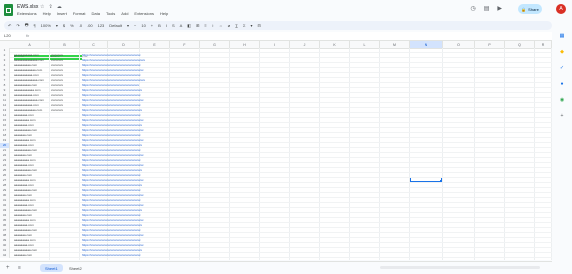 The height and width of the screenshot is (274, 572). I want to click on share-label: Share, so click(533, 9).